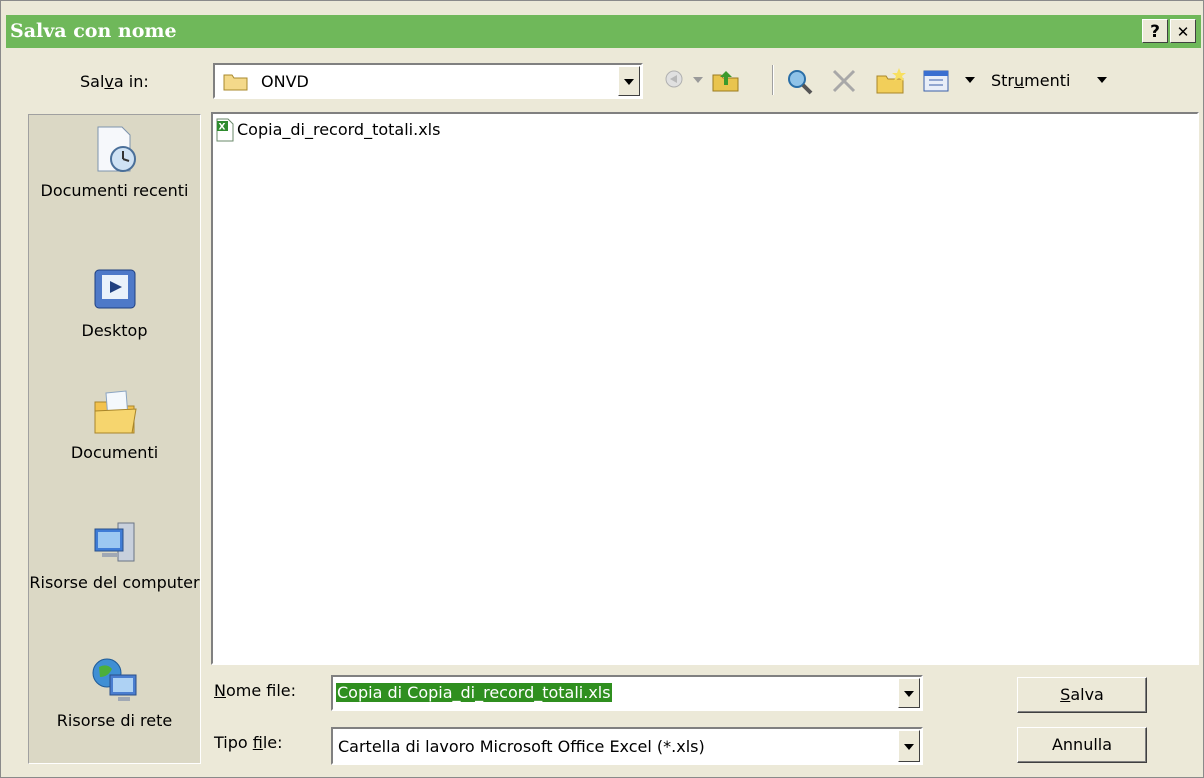  What do you see at coordinates (222, 128) in the screenshot?
I see `svg-text: X` at bounding box center [222, 128].